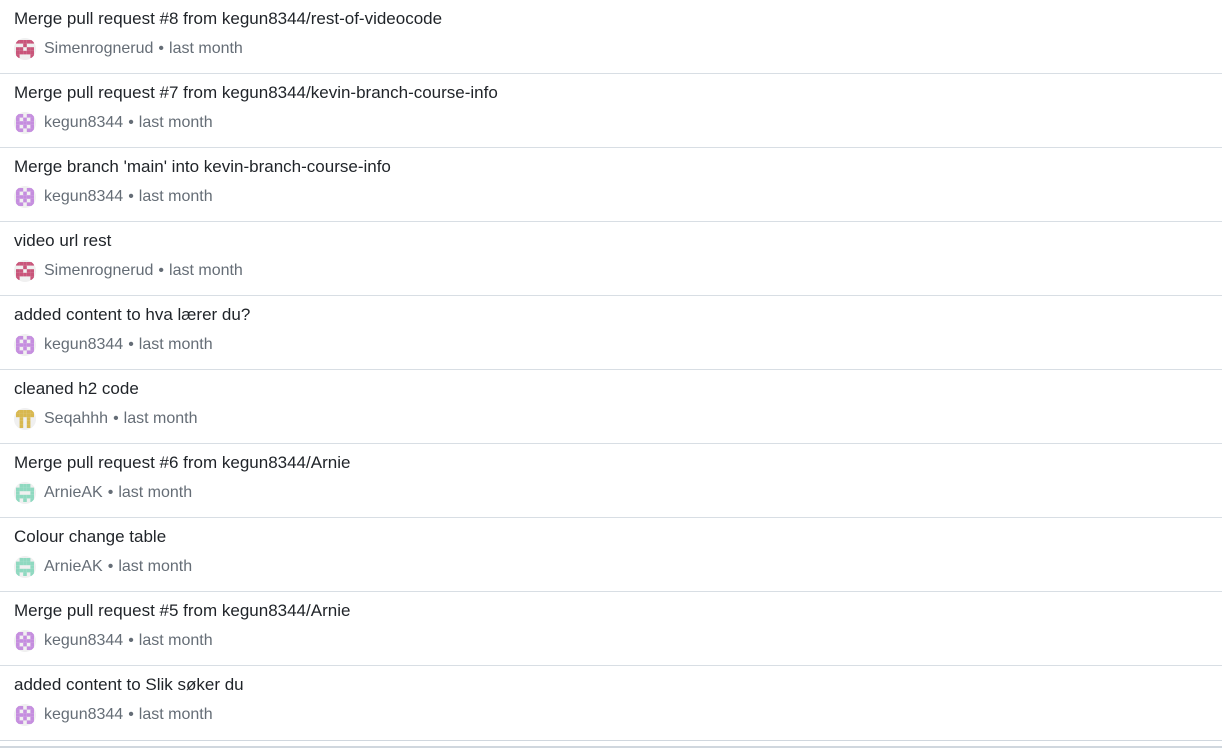 The image size is (1222, 748). I want to click on commit-row: cleaned h2 code Seqahhh • last month, so click(611, 407).